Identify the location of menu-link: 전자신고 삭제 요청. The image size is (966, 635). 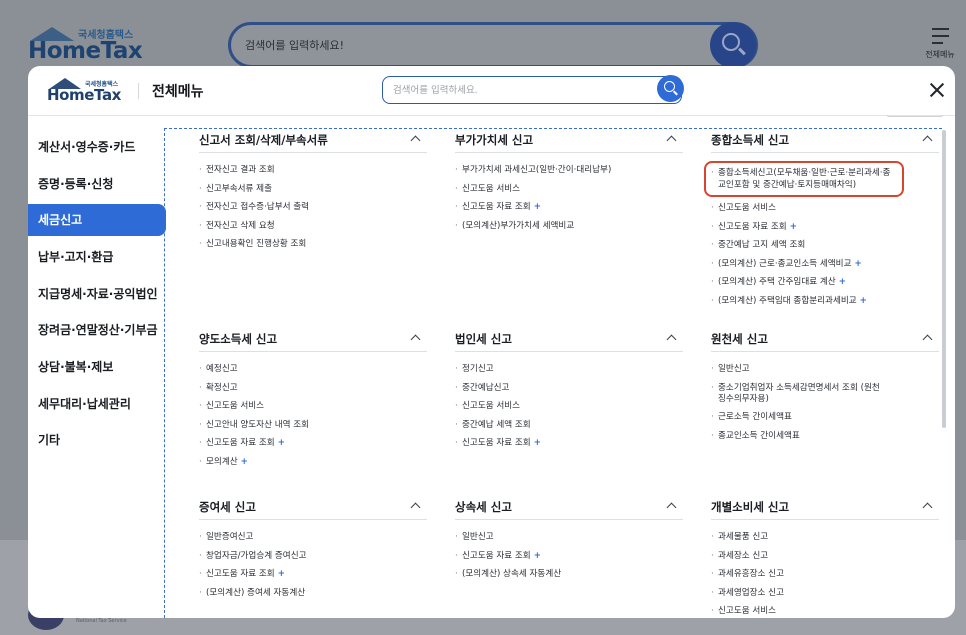
(313, 226).